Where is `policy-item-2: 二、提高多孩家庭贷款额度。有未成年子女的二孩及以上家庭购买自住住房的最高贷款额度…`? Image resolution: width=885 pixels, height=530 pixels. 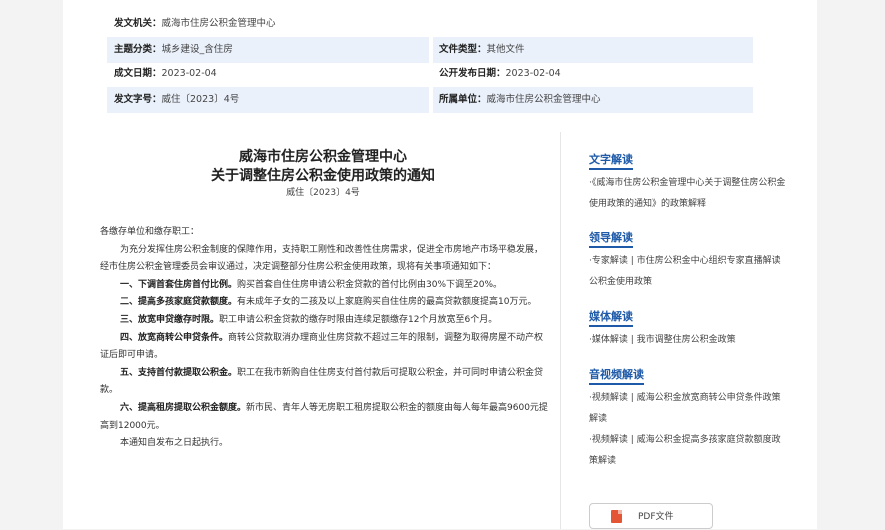 policy-item-2: 二、提高多孩家庭贷款额度。有未成年子女的二孩及以上家庭购买自住住房的最高贷款额度… is located at coordinates (324, 303).